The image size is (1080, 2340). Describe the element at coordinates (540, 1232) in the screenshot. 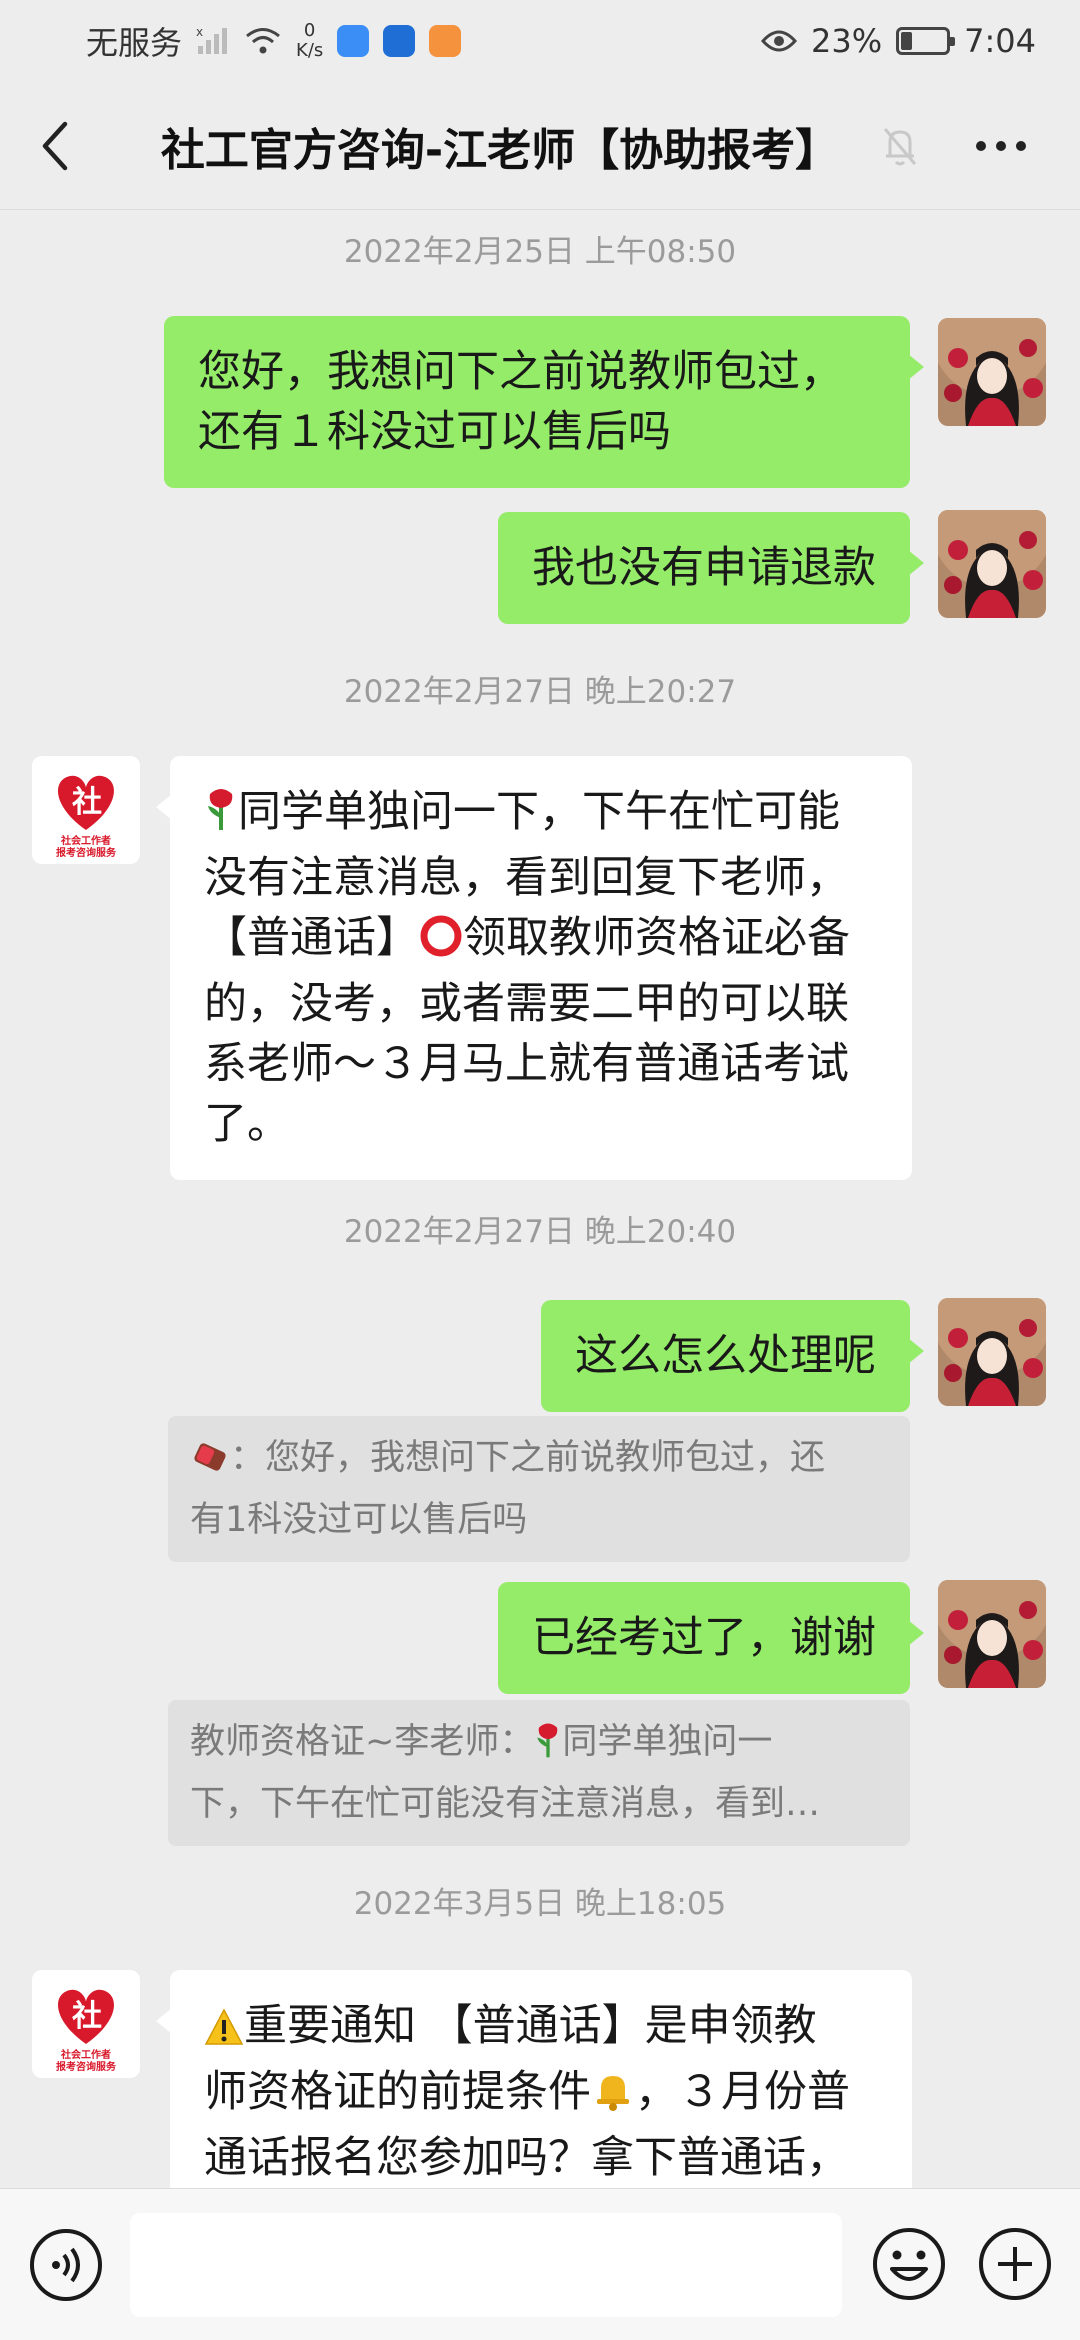

I see `timestamp: 2022年2月27日 晚上20:40` at that location.